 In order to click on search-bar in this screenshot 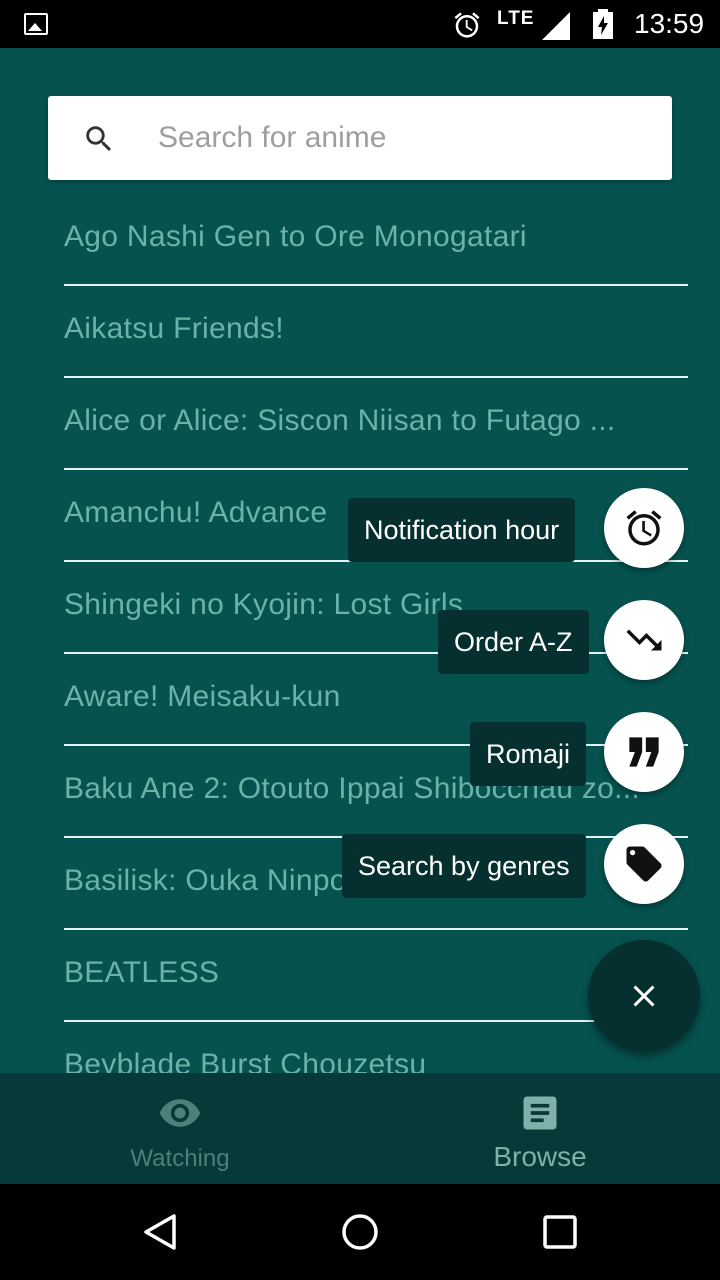, I will do `click(360, 138)`.